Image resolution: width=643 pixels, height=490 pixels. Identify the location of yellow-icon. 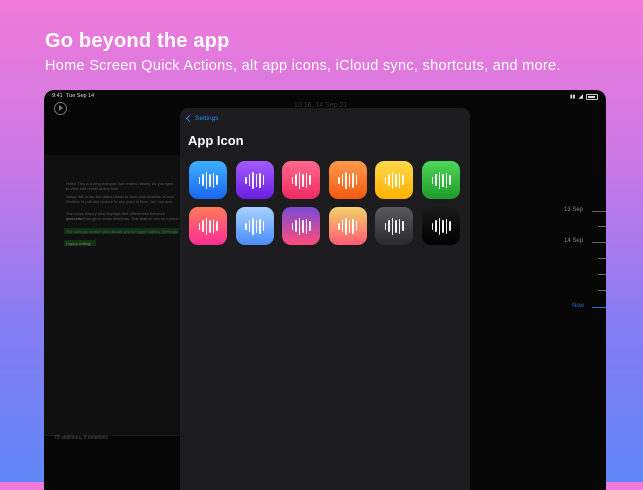
(394, 180).